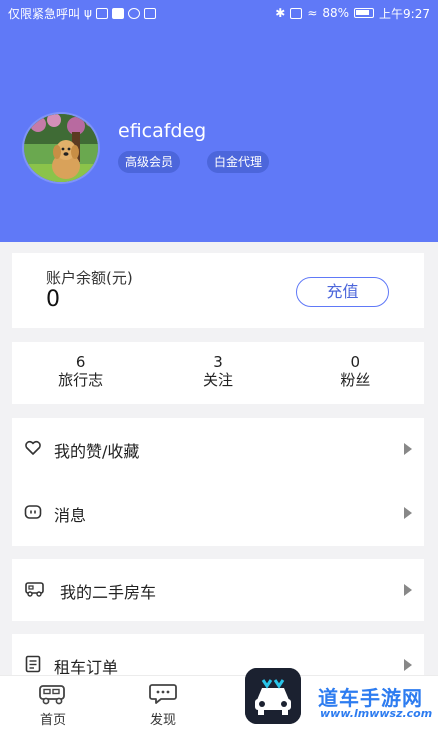 This screenshot has height=729, width=438. I want to click on stat-value: 3, so click(218, 362).